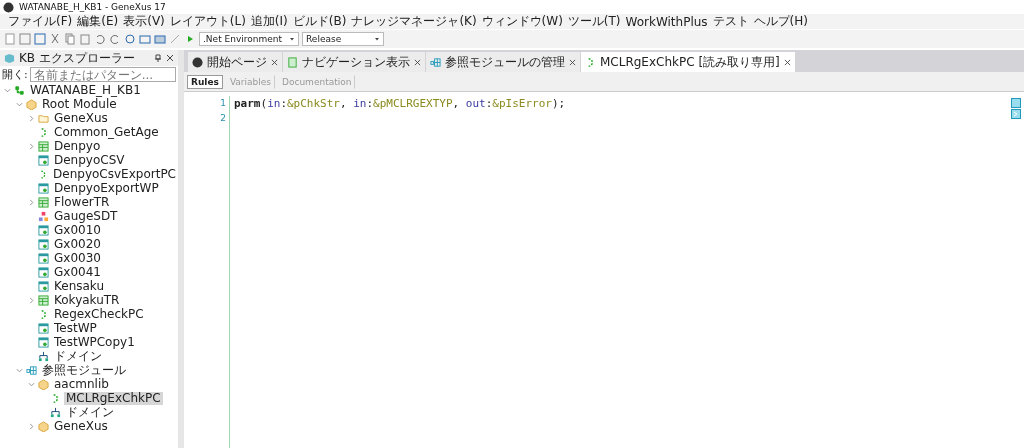  I want to click on menu-item: 編集(E), so click(98, 21).